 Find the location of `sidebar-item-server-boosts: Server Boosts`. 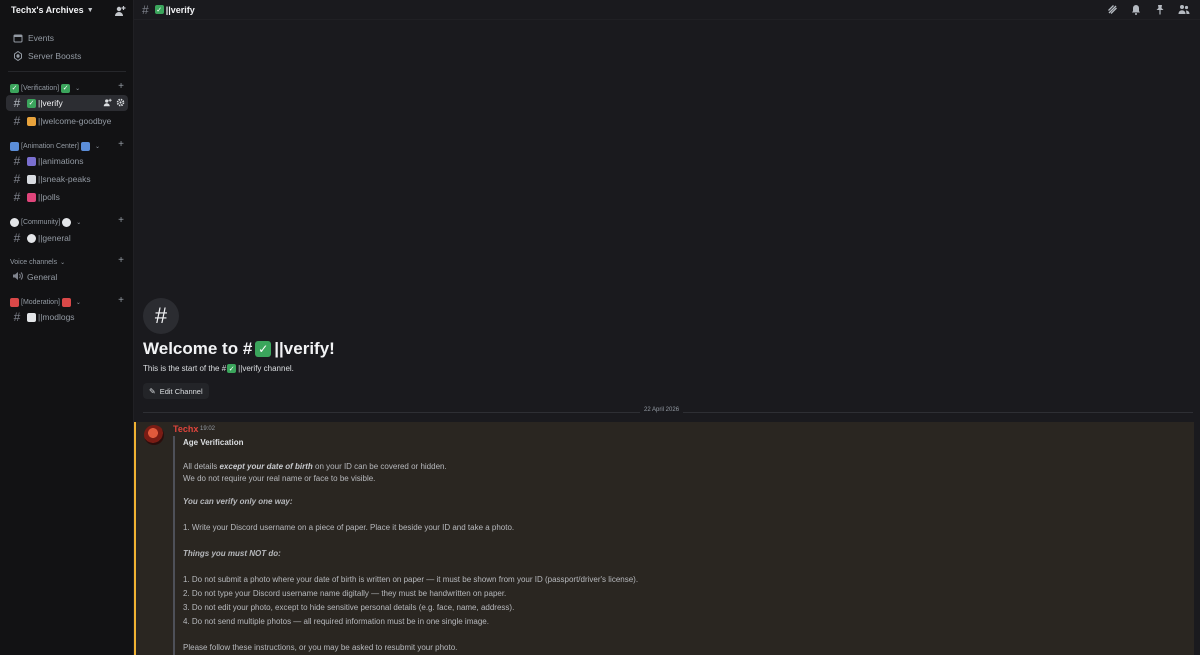

sidebar-item-server-boosts: Server Boosts is located at coordinates (67, 56).